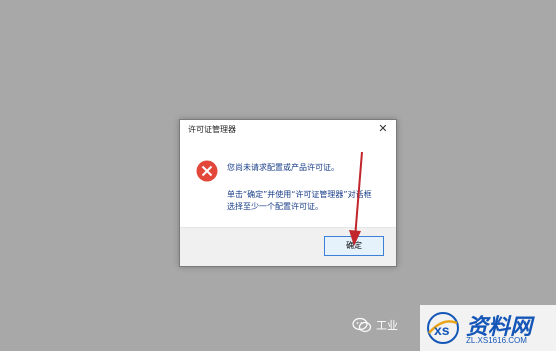 The height and width of the screenshot is (351, 556). I want to click on red-arrow-annotation, so click(356, 198).